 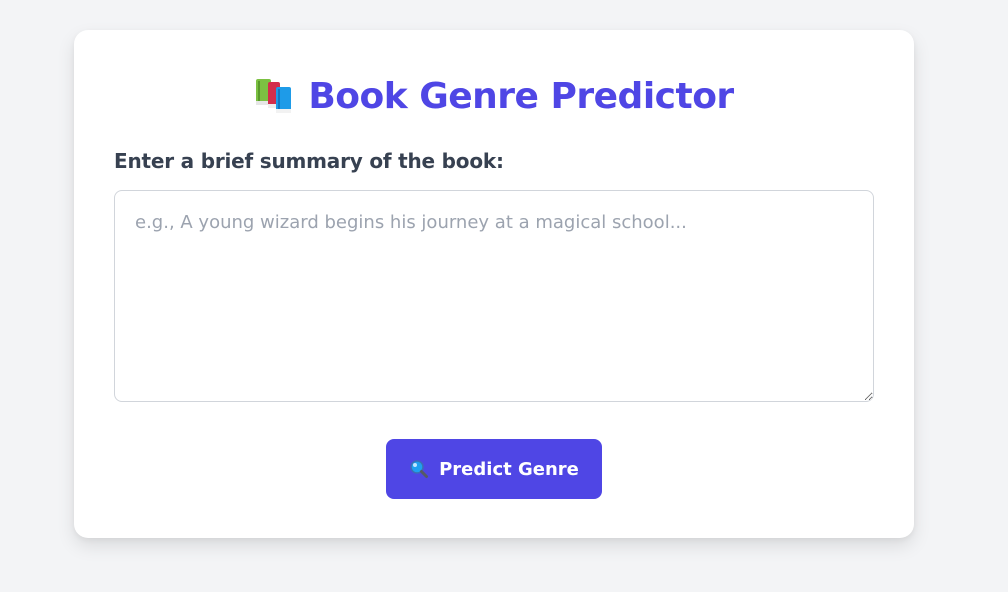 I want to click on predict-genre-button: Predict Genre, so click(x=494, y=469).